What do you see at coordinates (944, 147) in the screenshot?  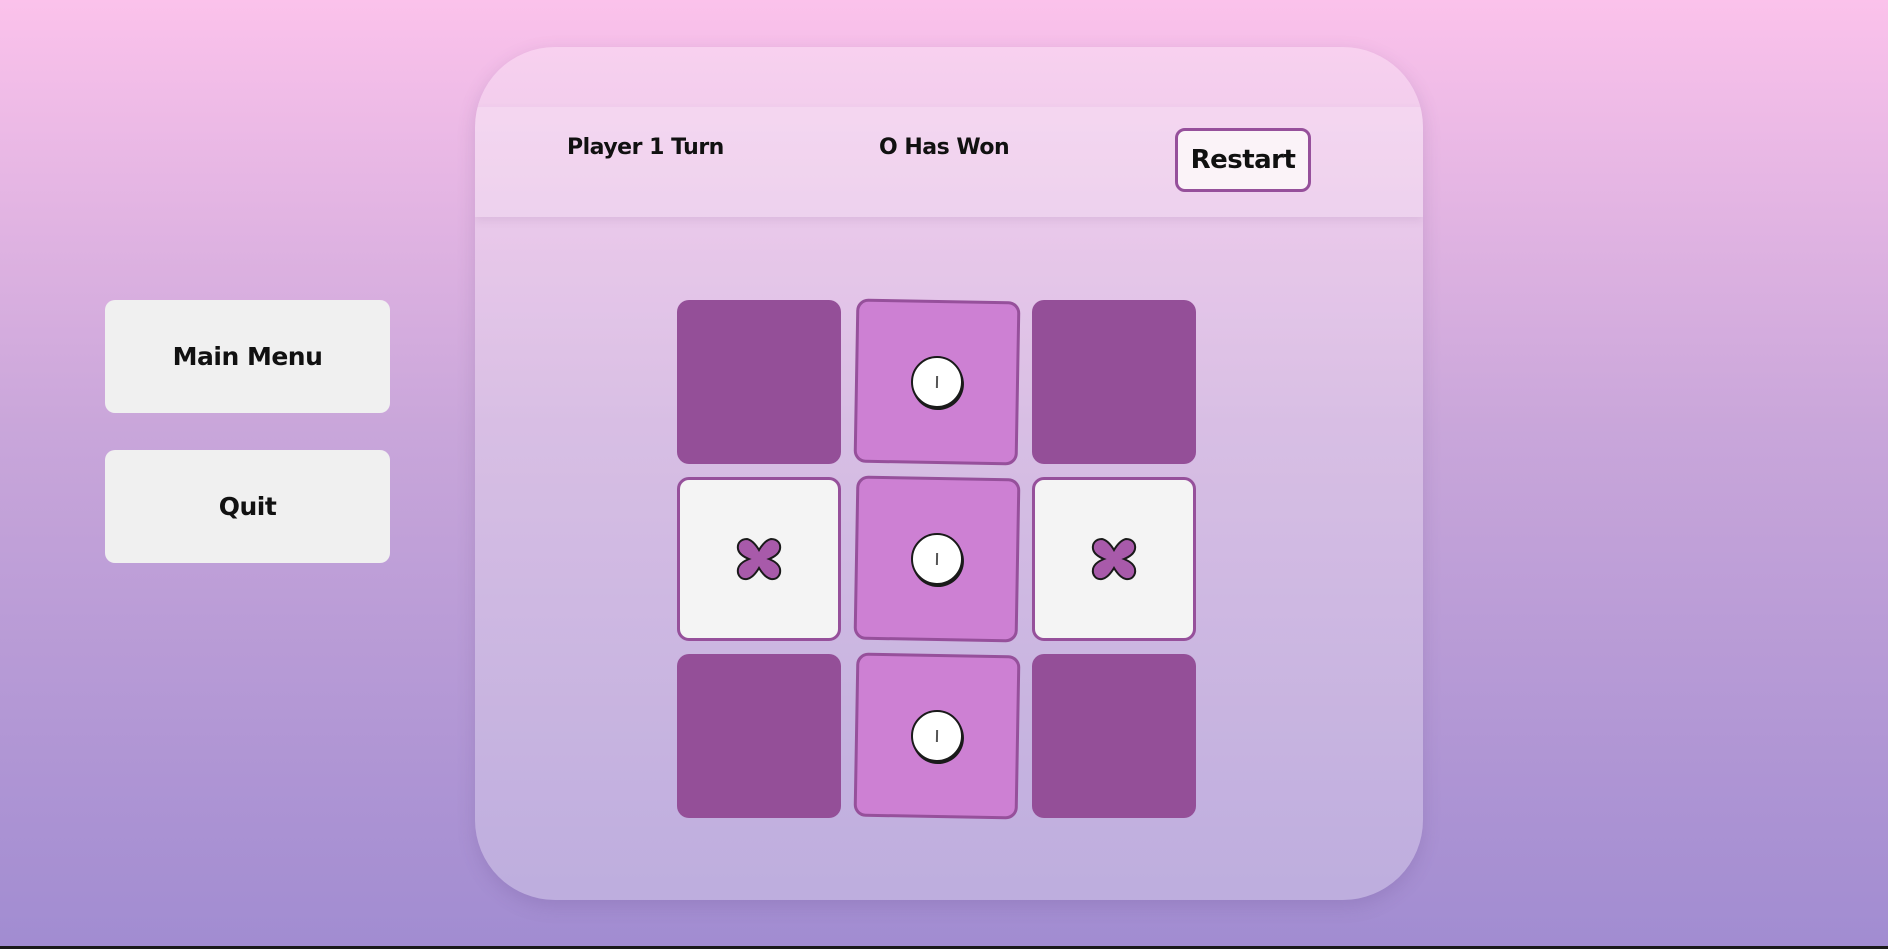 I see `game-status: O Has Won` at bounding box center [944, 147].